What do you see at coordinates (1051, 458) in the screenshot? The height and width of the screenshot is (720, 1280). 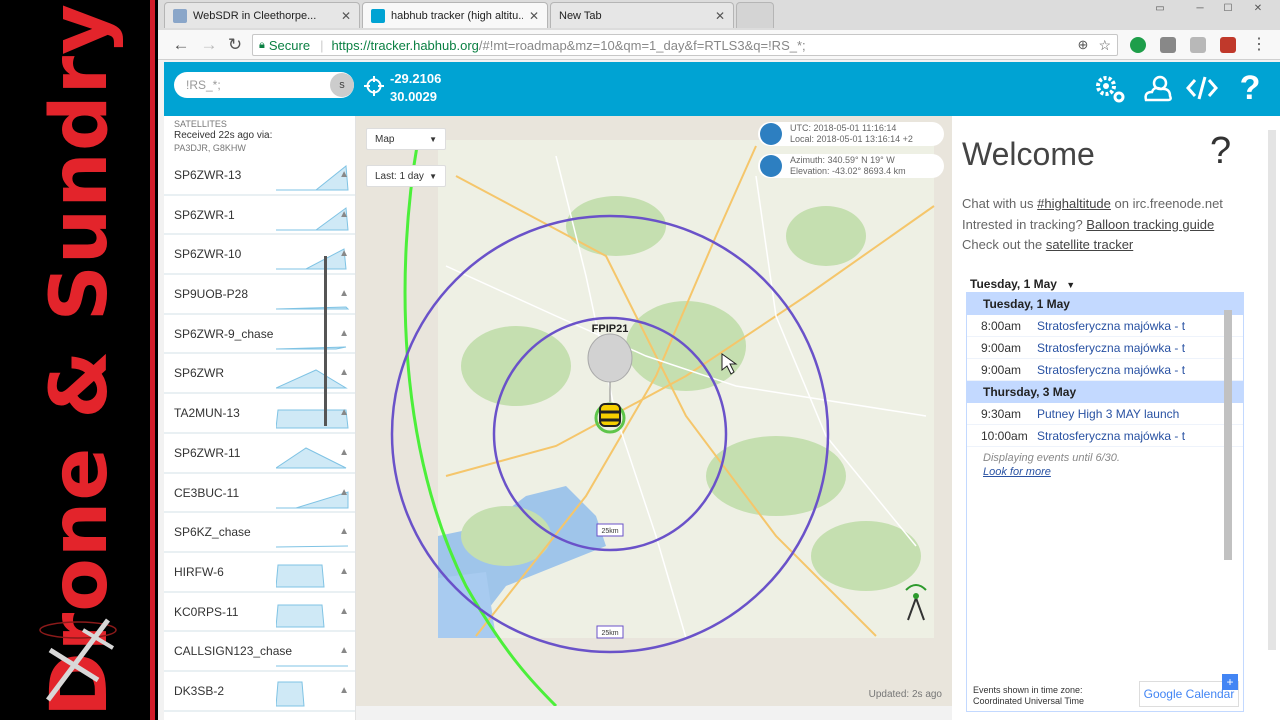 I see `displaying-note: Displaying events until 6/30.` at bounding box center [1051, 458].